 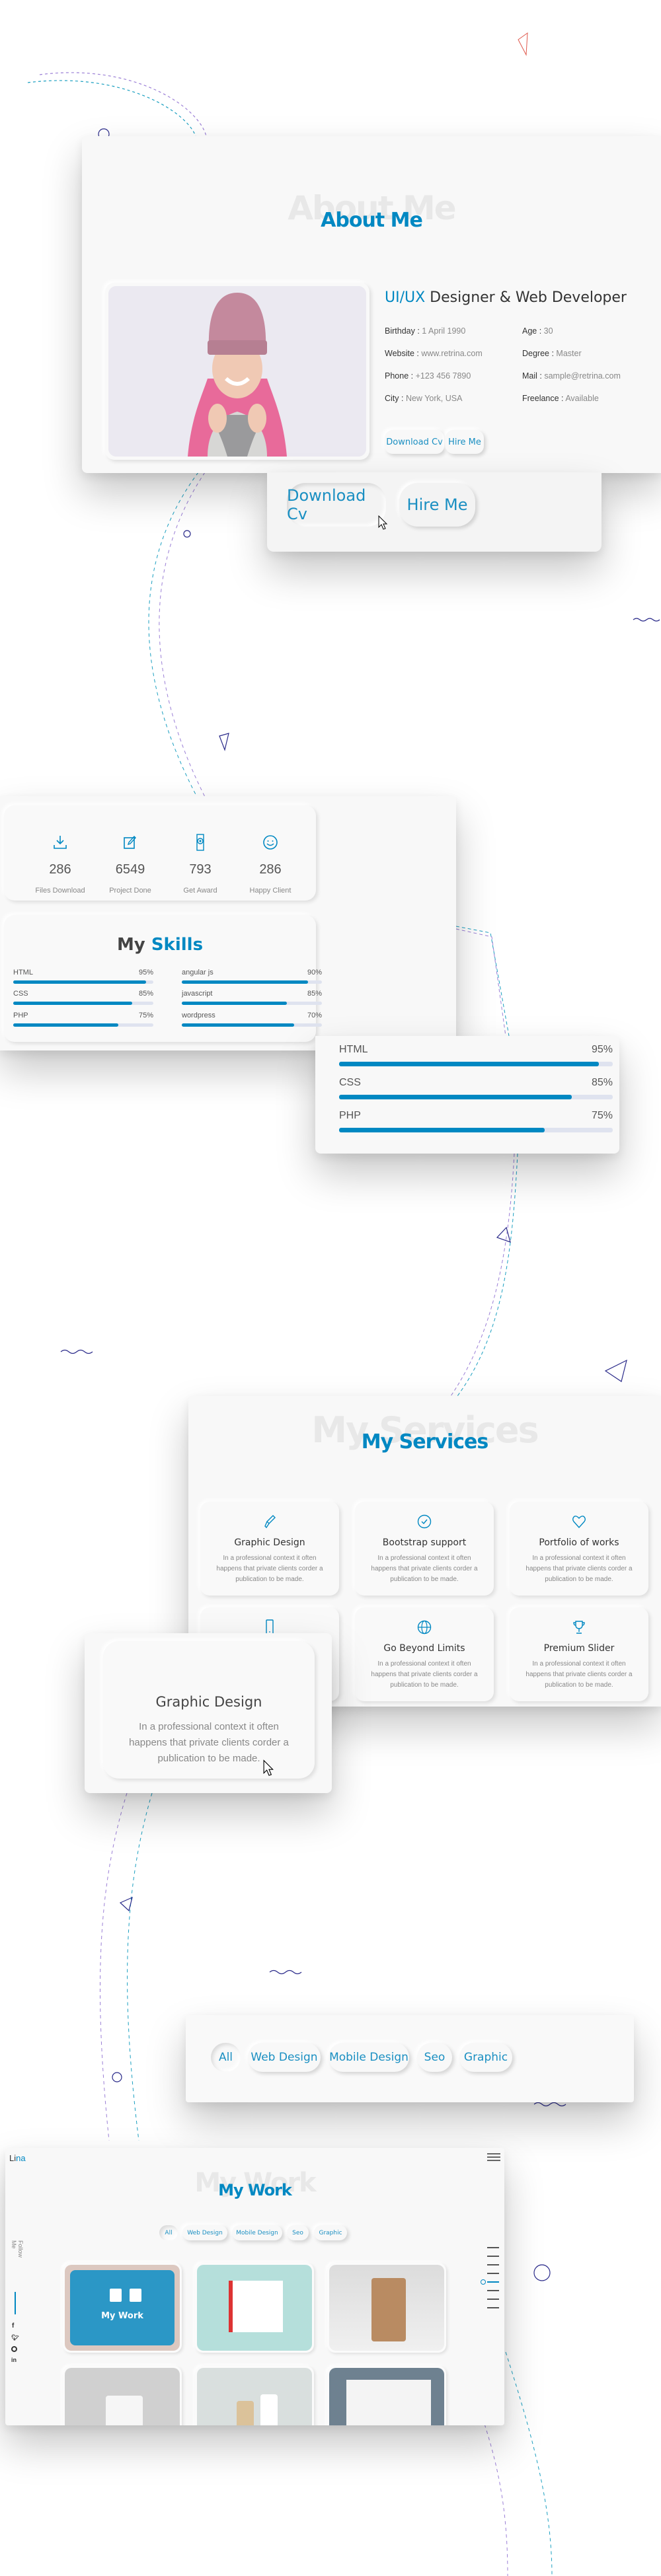 I want to click on wave-squiggle, so click(x=549, y=2104).